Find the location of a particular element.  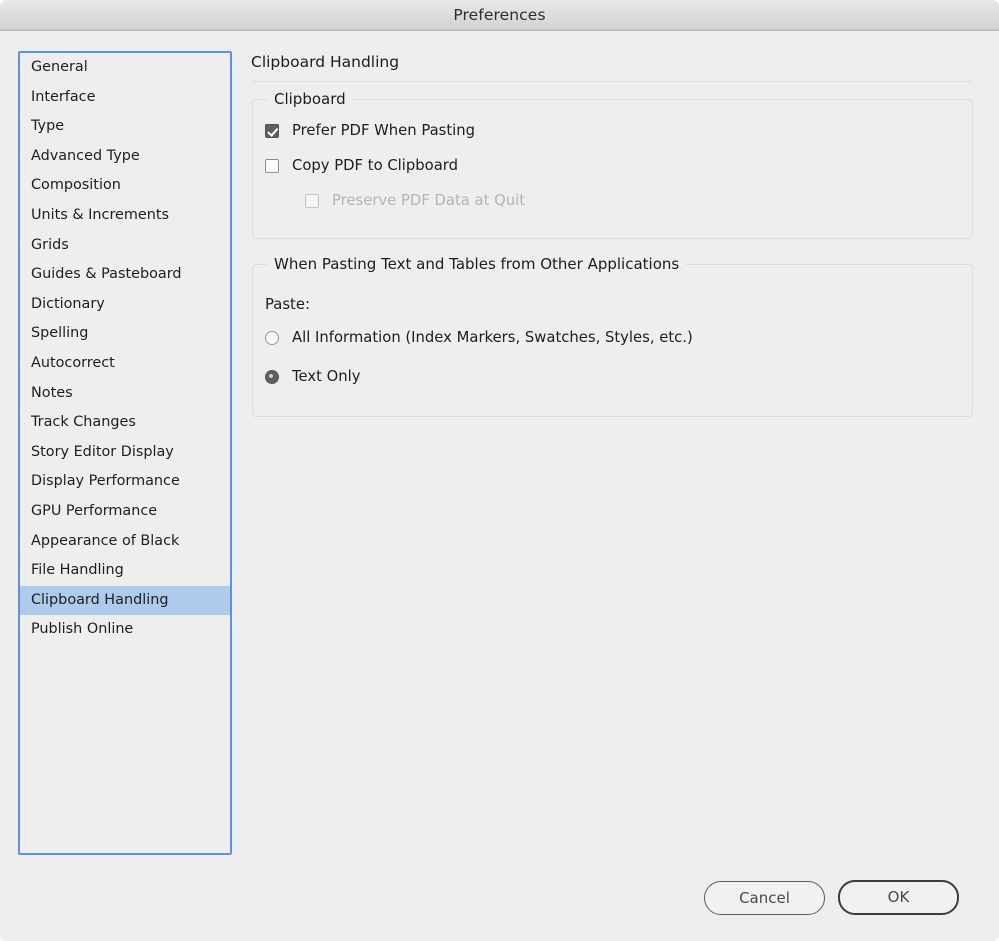

paste-label: Paste: is located at coordinates (287, 304).